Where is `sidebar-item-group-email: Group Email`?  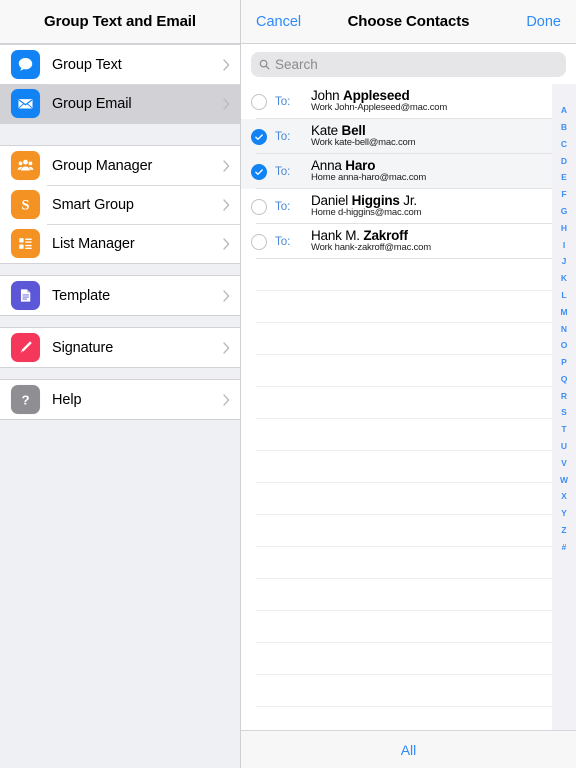
sidebar-item-group-email: Group Email is located at coordinates (120, 103).